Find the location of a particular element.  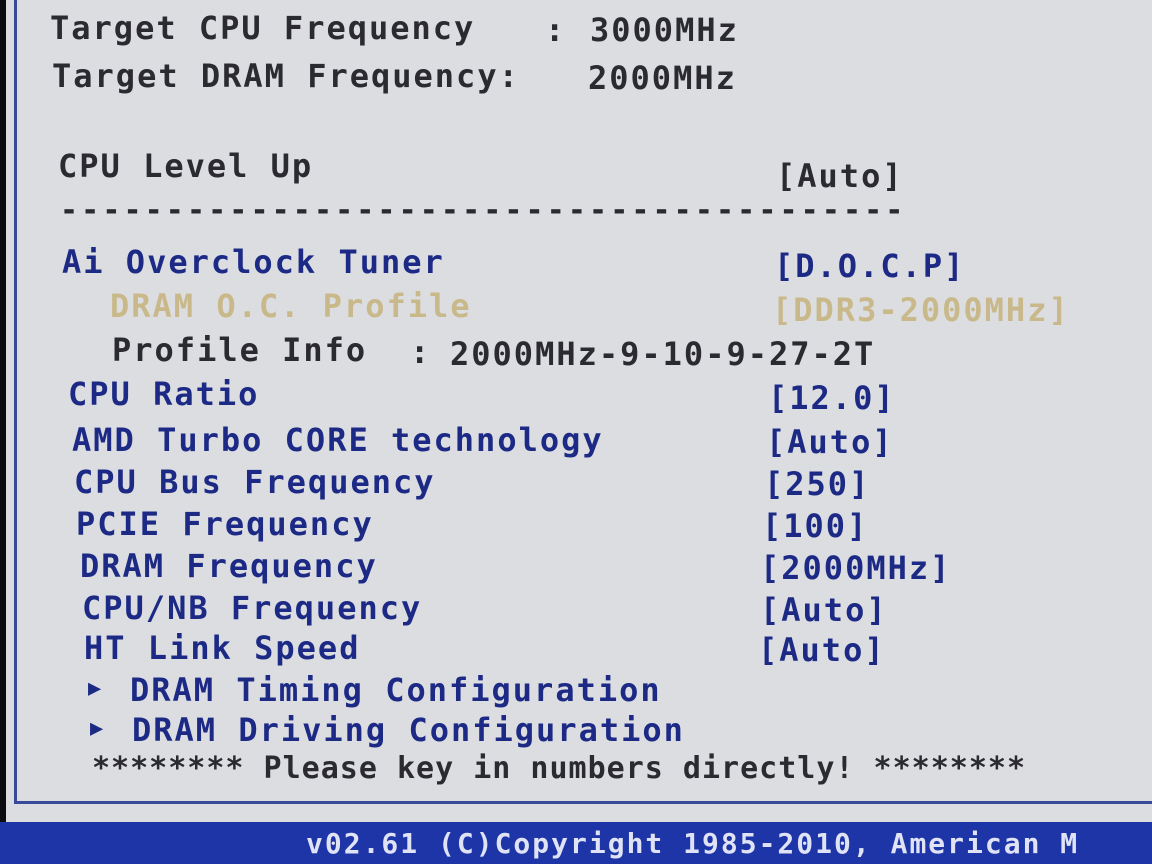

pcie-frequency-value: [100] is located at coordinates (815, 526).